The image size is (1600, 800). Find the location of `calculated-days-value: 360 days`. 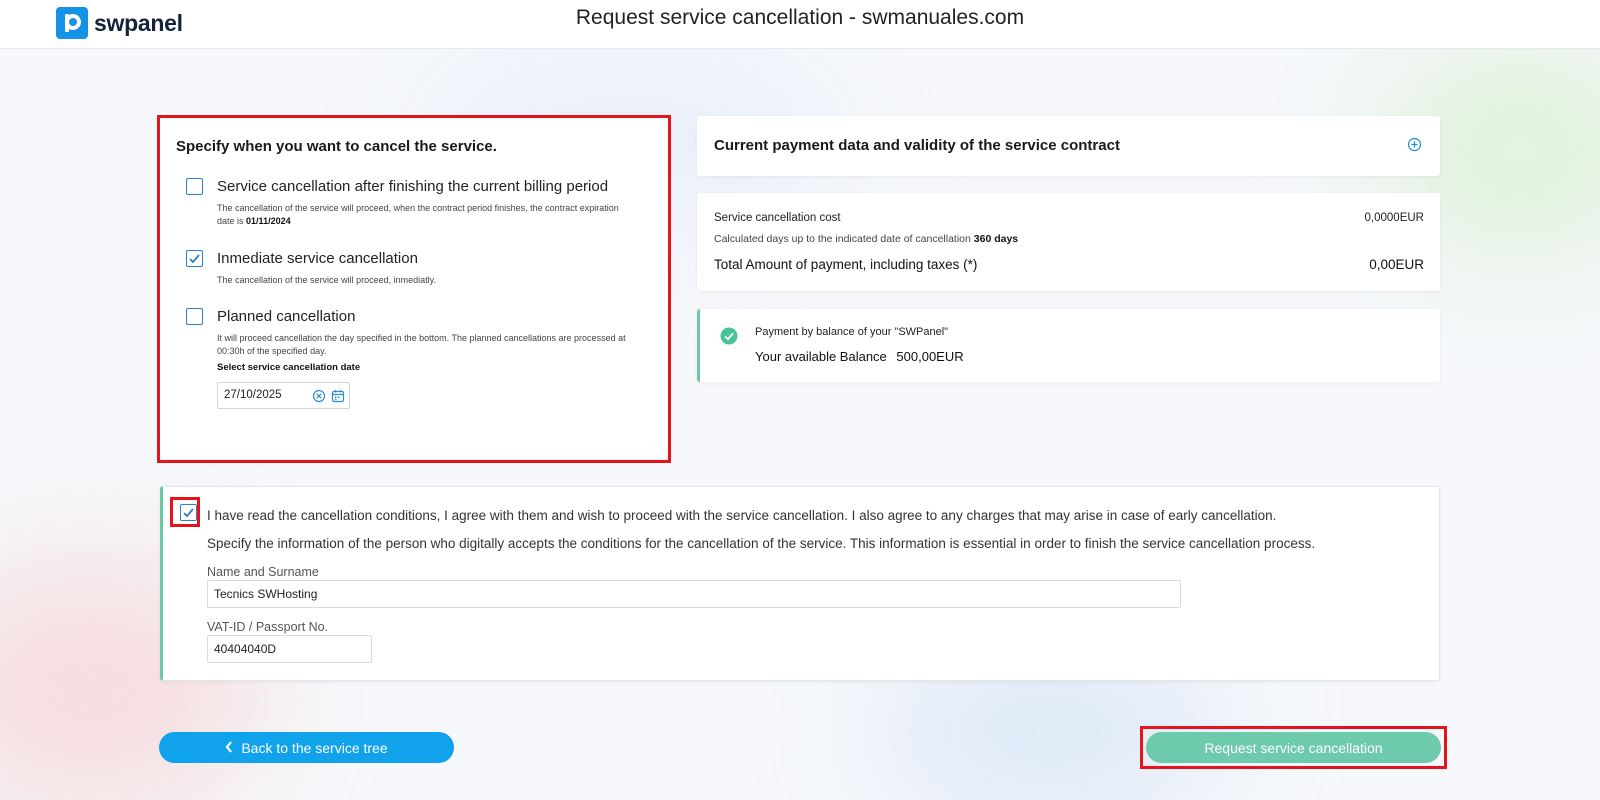

calculated-days-value: 360 days is located at coordinates (996, 239).